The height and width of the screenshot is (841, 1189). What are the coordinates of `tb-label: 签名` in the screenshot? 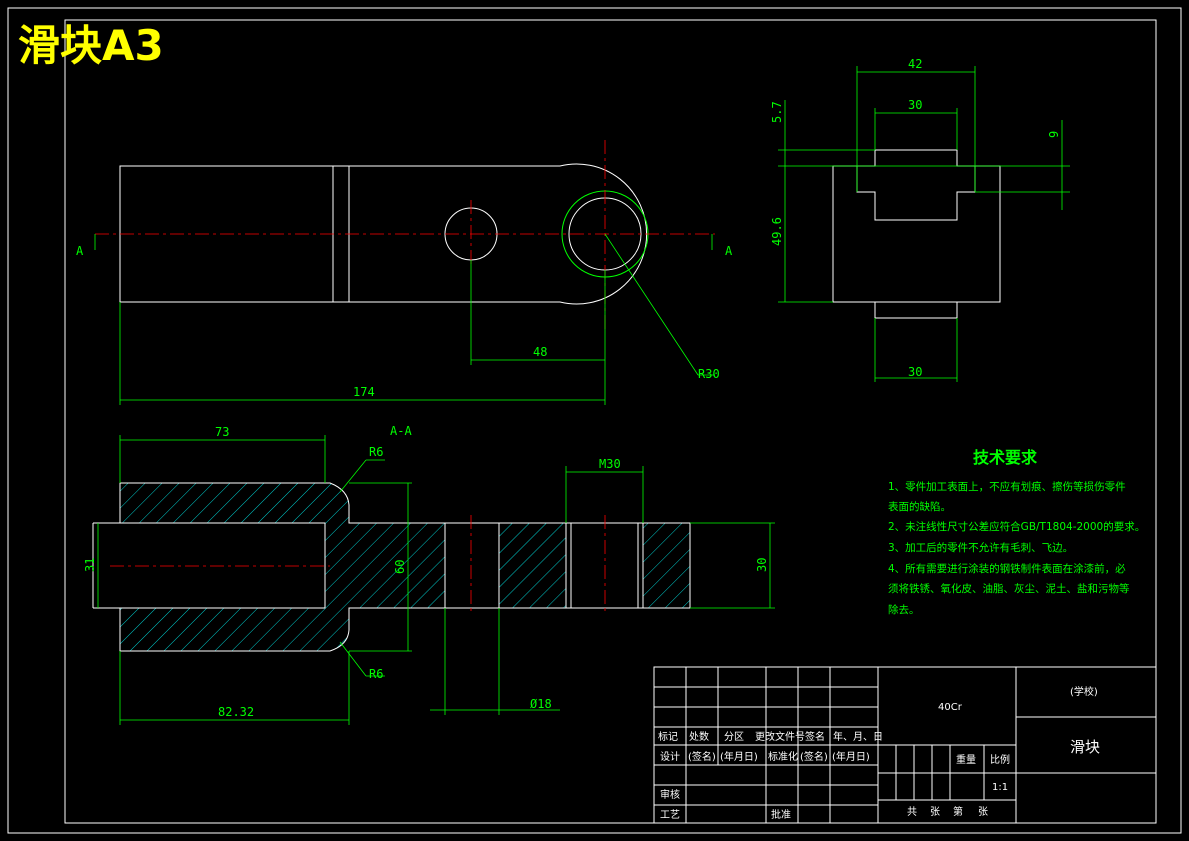 It's located at (815, 736).